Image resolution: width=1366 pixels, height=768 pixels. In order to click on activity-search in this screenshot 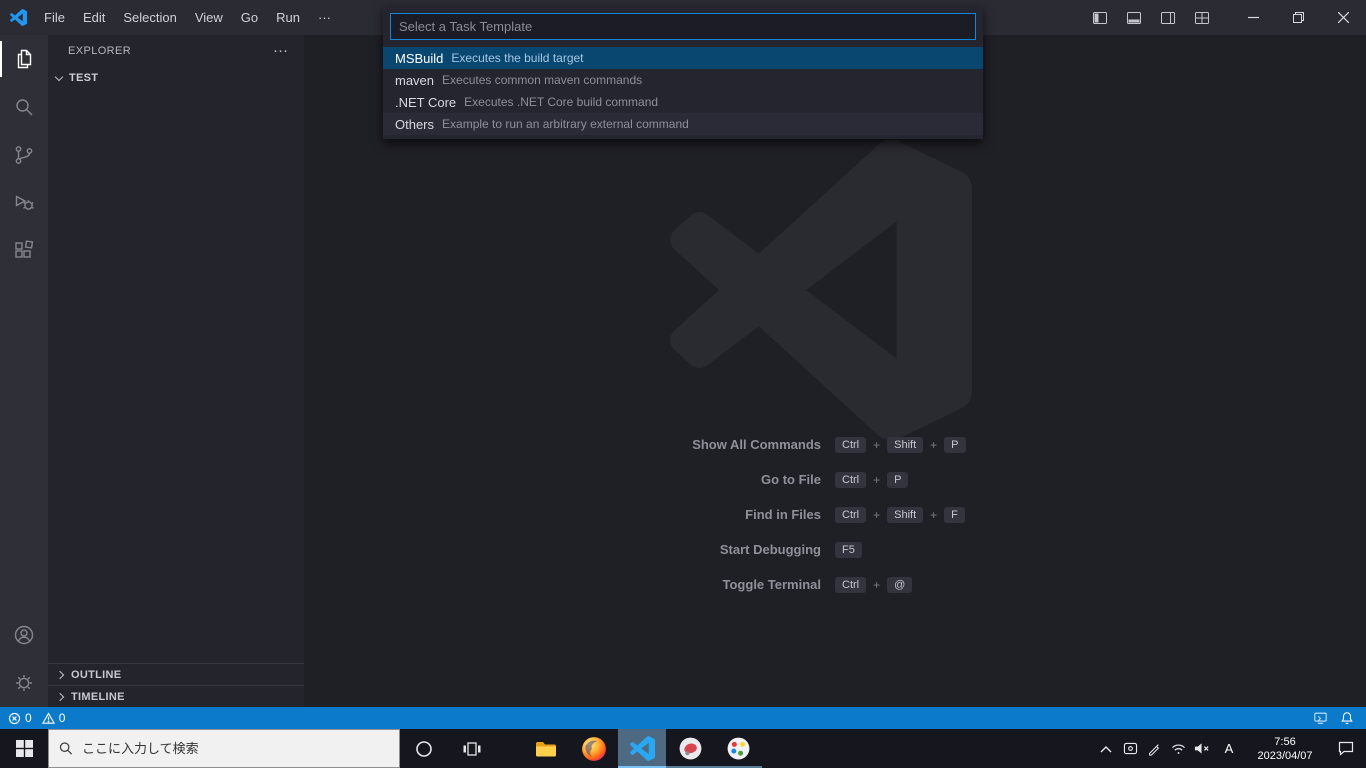, I will do `click(24, 107)`.